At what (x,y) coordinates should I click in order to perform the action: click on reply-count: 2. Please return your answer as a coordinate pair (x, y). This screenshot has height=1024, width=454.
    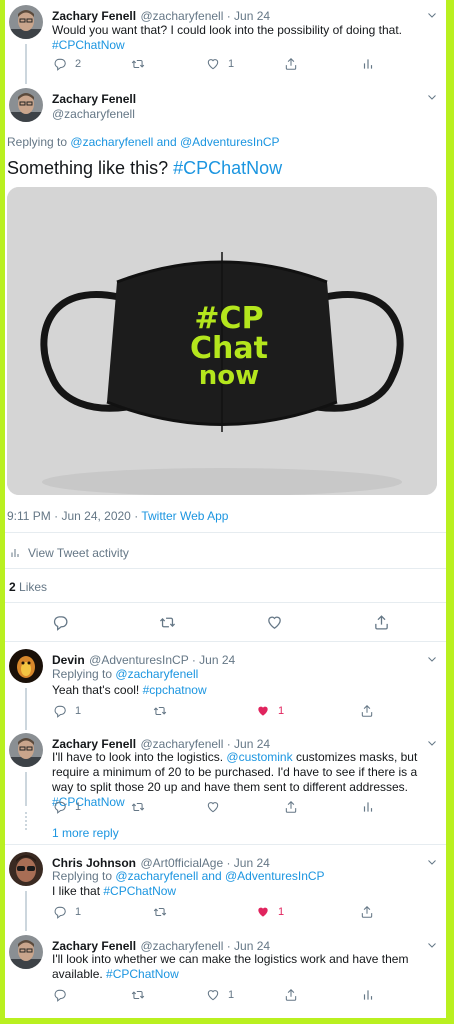
    Looking at the image, I should click on (78, 64).